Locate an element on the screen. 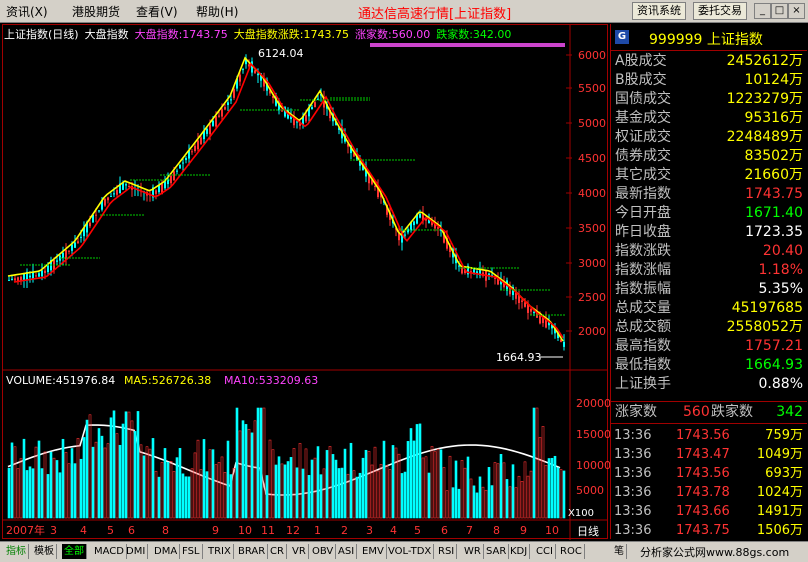 This screenshot has width=808, height=562. quote-label: 指数振幅 is located at coordinates (643, 289).